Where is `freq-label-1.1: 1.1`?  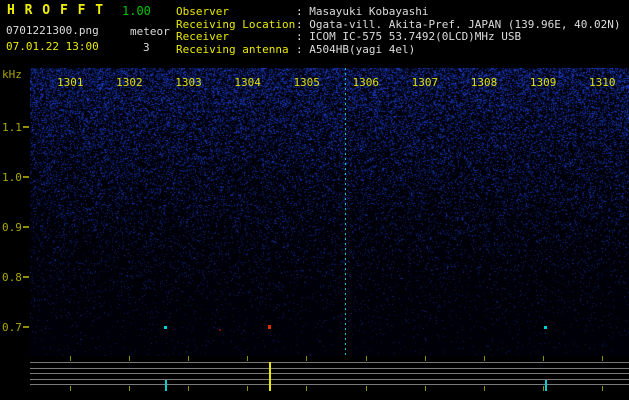
freq-label-1.1: 1.1 is located at coordinates (12, 127).